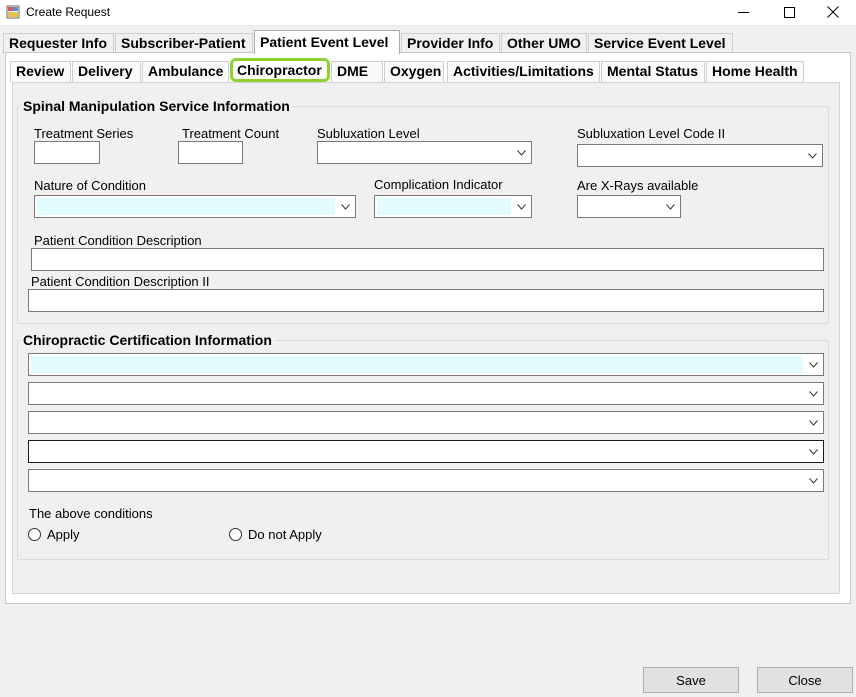  What do you see at coordinates (660, 43) in the screenshot?
I see `tab-service-event-level: Service Event Level` at bounding box center [660, 43].